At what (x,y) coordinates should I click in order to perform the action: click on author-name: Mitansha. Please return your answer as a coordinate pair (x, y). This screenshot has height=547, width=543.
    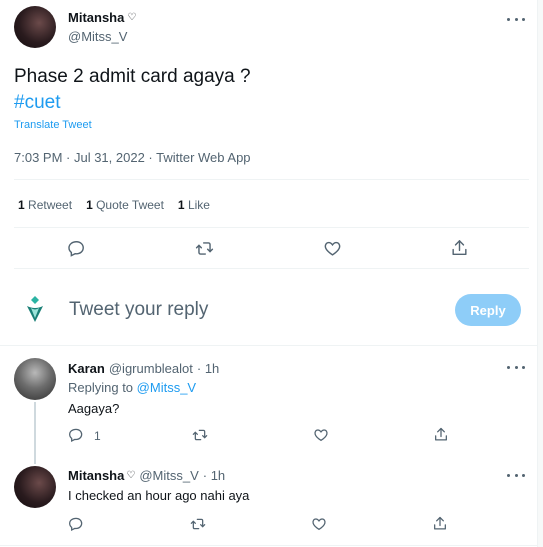
    Looking at the image, I should click on (96, 17).